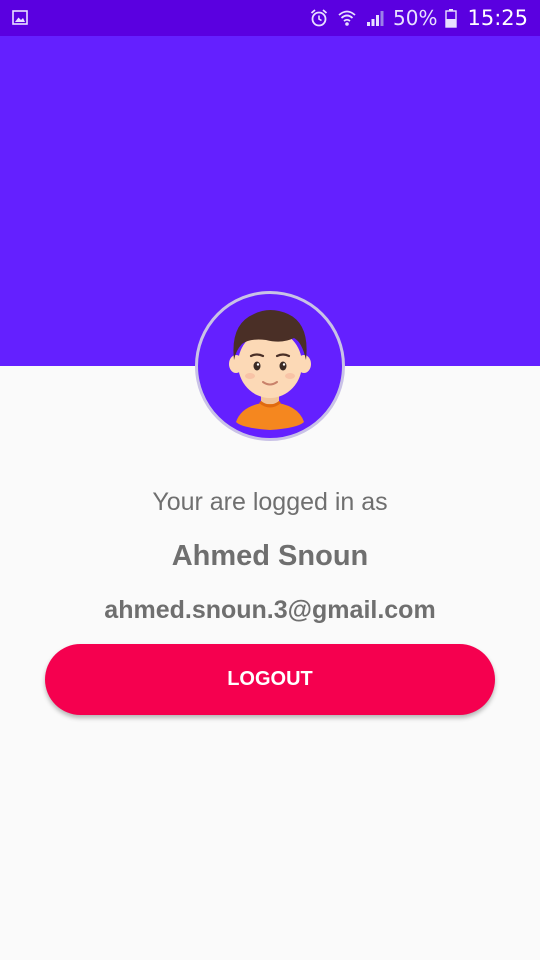  Describe the element at coordinates (497, 18) in the screenshot. I see `clock: 15:25` at that location.